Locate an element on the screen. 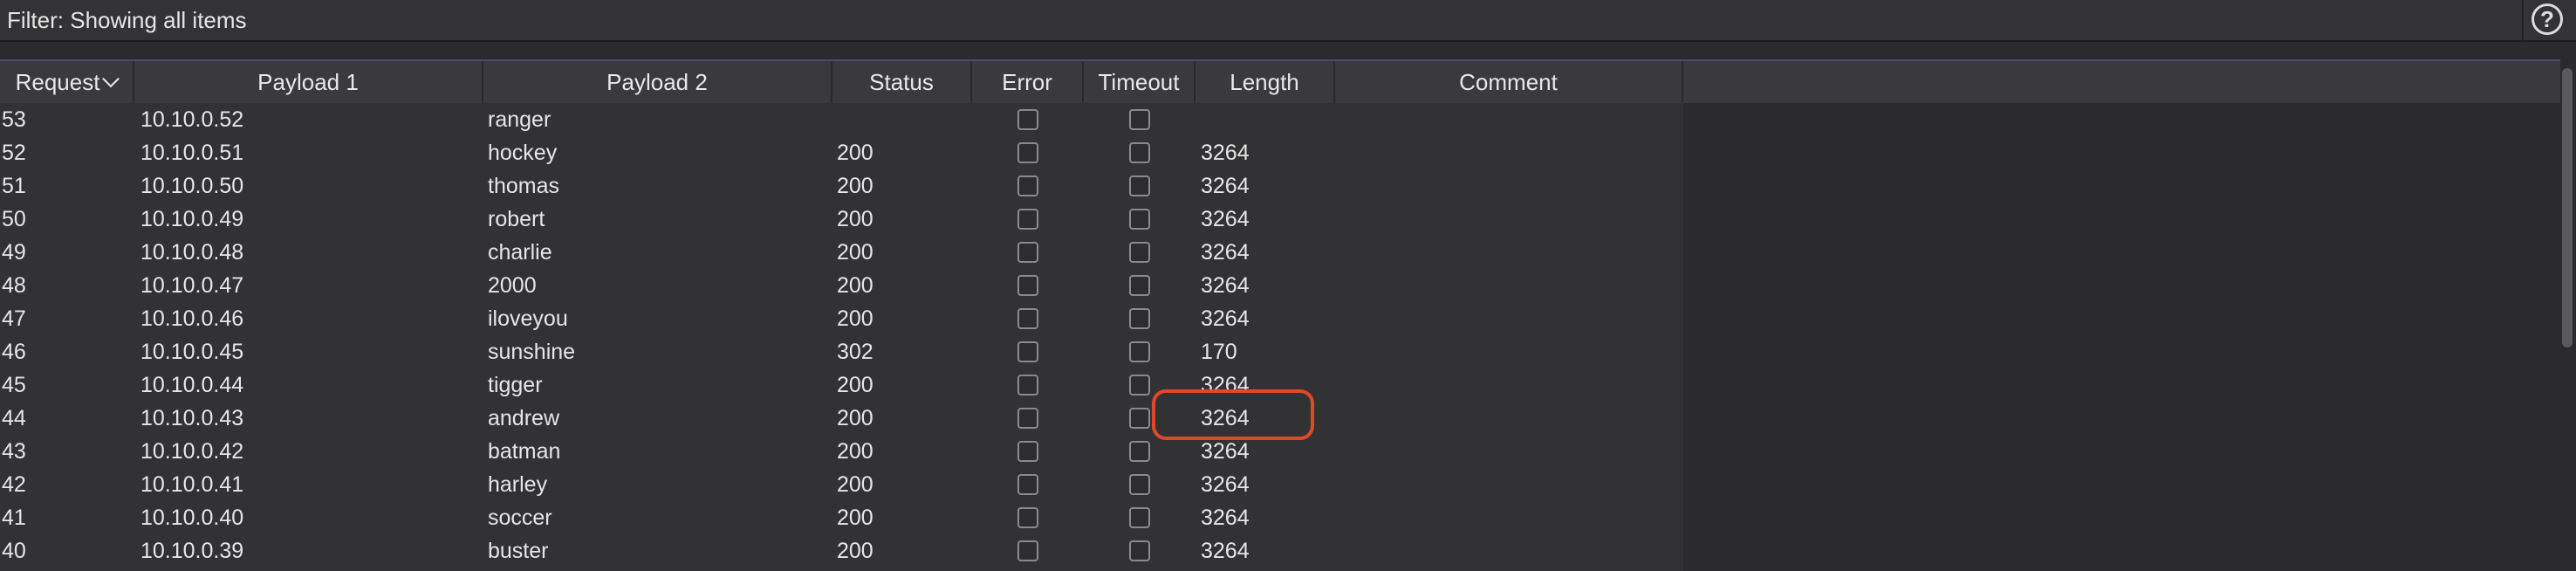 The width and height of the screenshot is (2576, 571). column-header-label: Payload 2 is located at coordinates (657, 82).